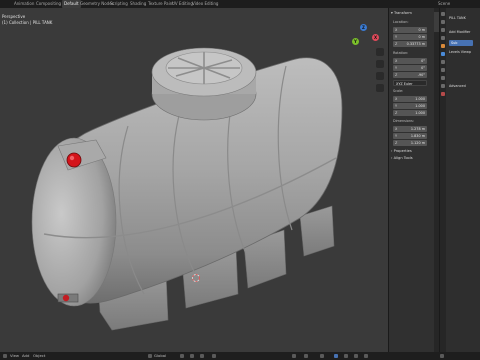 This screenshot has height=360, width=480. Describe the element at coordinates (402, 158) in the screenshot. I see `align-tools-subpanel: › Align Tools` at that location.